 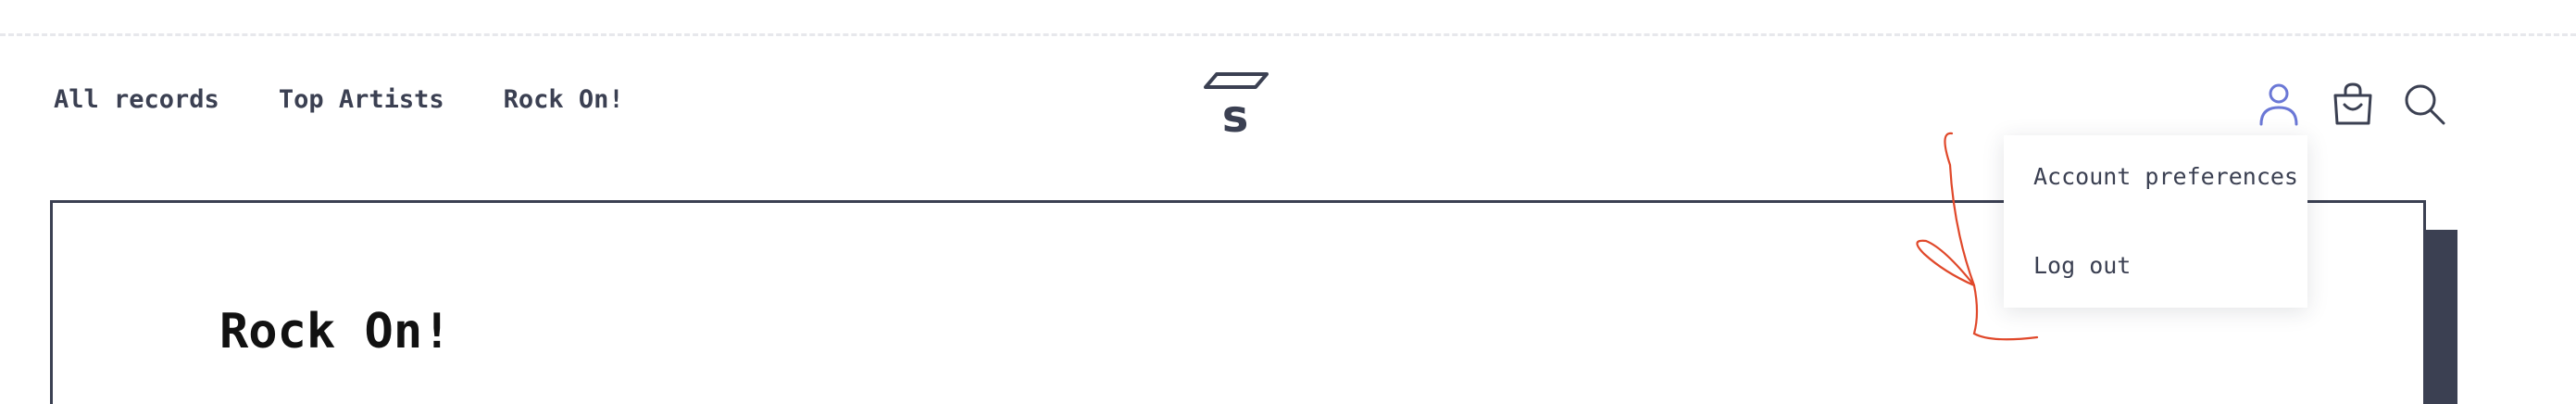 What do you see at coordinates (564, 100) in the screenshot?
I see `nav-item-rock-on: Rock On!` at bounding box center [564, 100].